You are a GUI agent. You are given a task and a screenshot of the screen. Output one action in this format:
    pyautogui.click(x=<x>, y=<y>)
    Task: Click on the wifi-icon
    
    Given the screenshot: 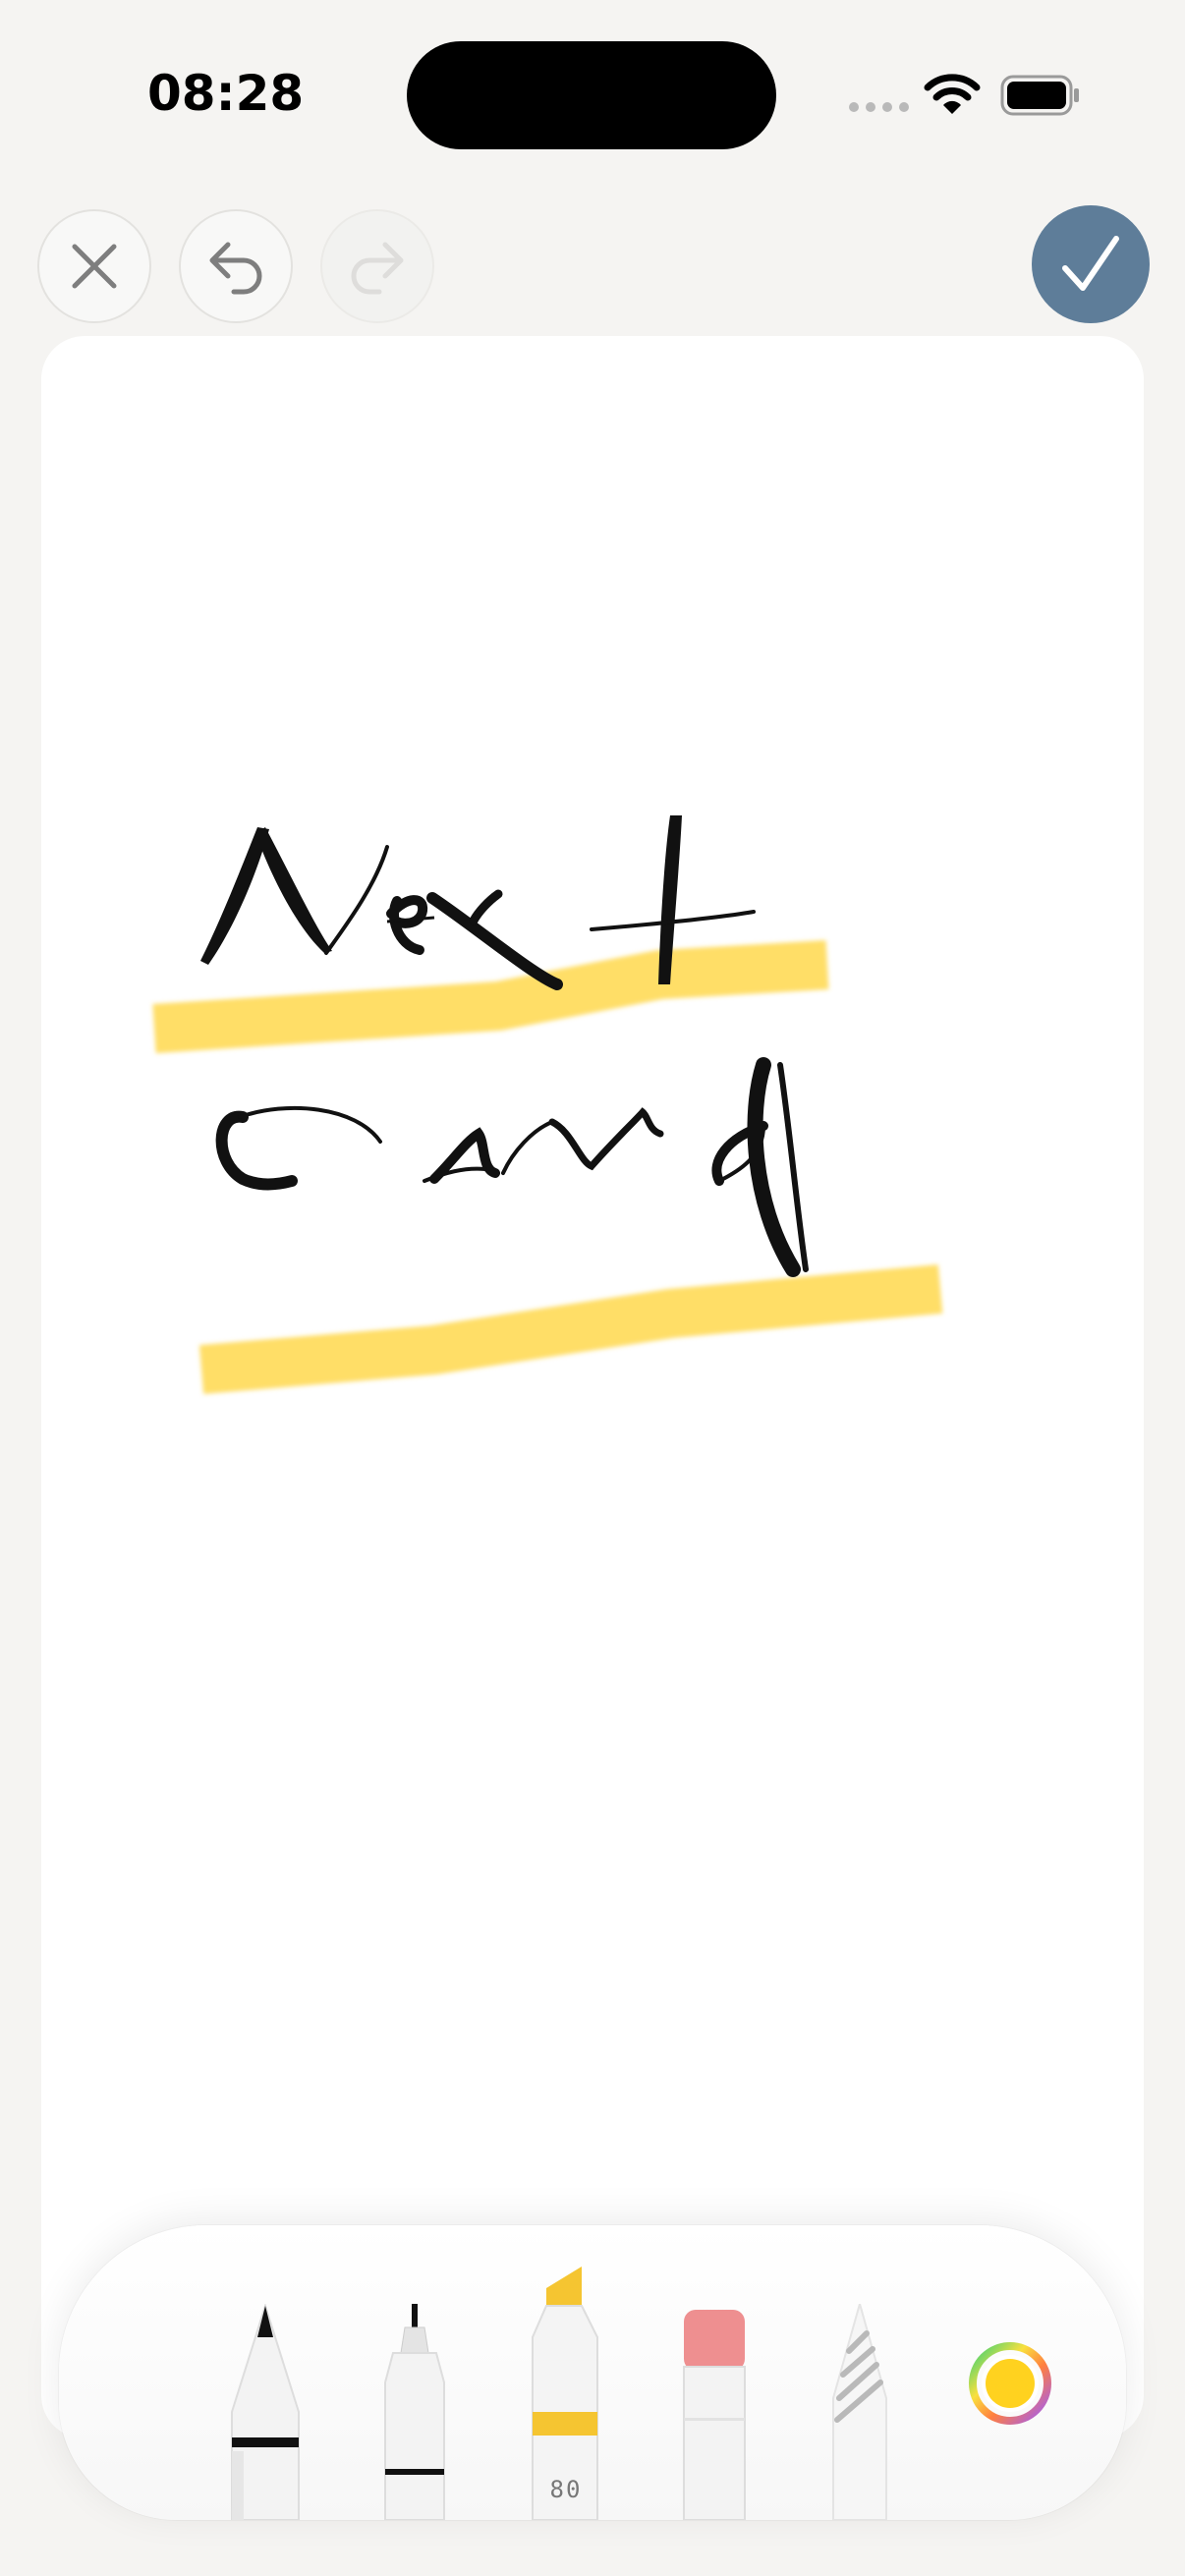 What is the action you would take?
    pyautogui.click(x=953, y=94)
    